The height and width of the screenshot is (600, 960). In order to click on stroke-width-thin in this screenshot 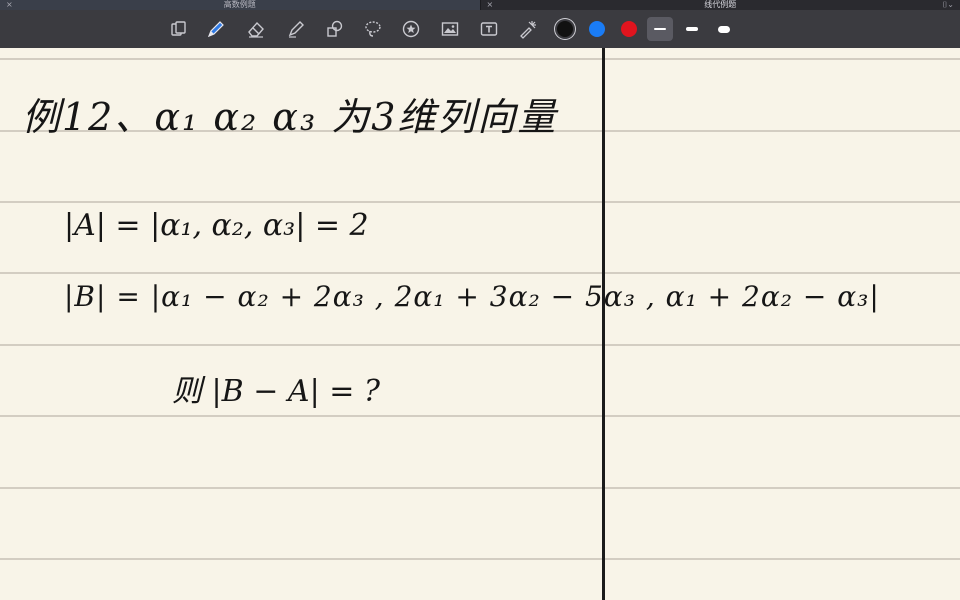, I will do `click(660, 29)`.